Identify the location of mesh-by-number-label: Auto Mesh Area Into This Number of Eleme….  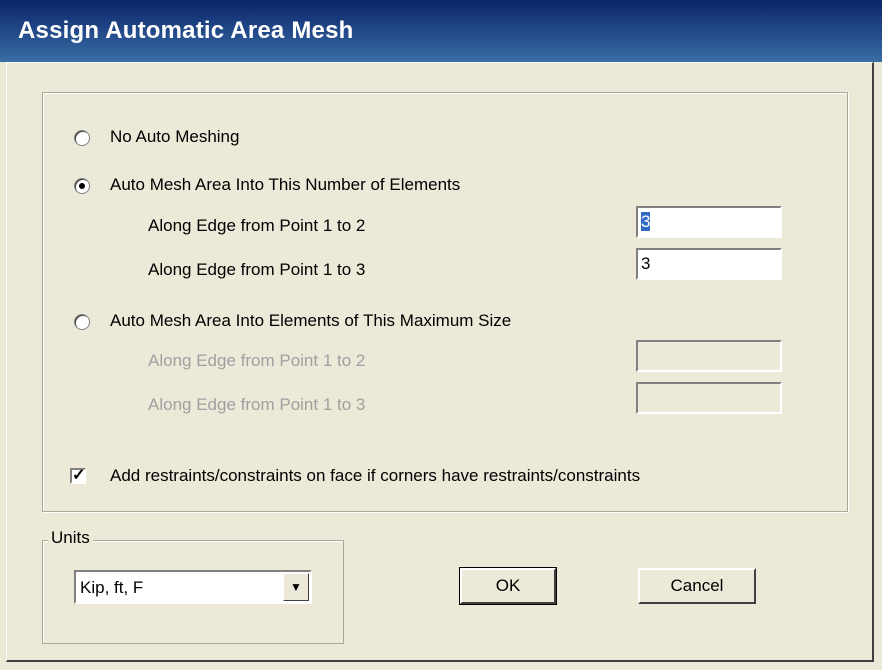
(285, 184).